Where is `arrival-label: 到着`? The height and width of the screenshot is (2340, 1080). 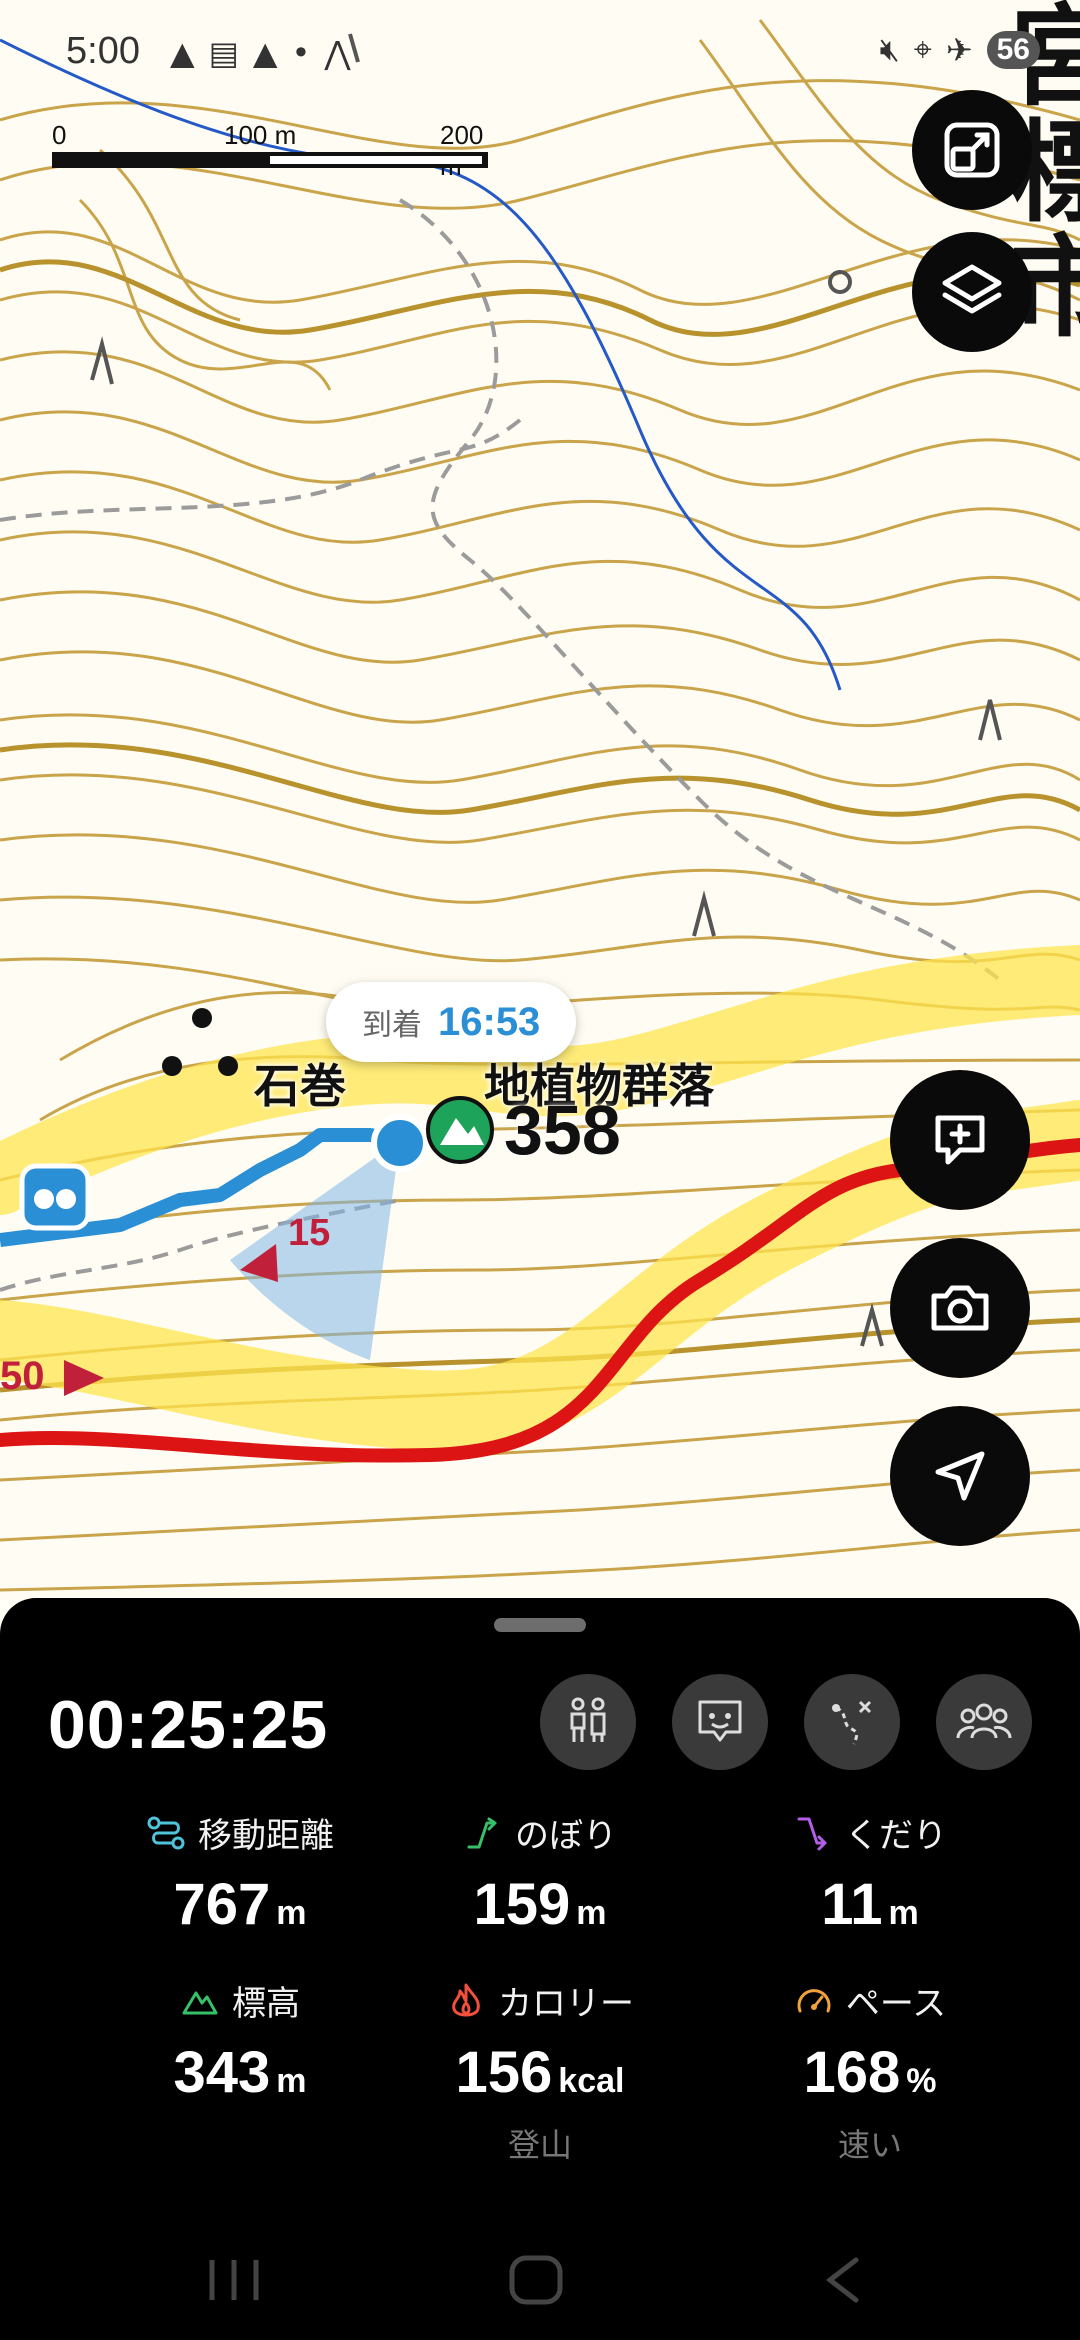
arrival-label: 到着 is located at coordinates (392, 1025).